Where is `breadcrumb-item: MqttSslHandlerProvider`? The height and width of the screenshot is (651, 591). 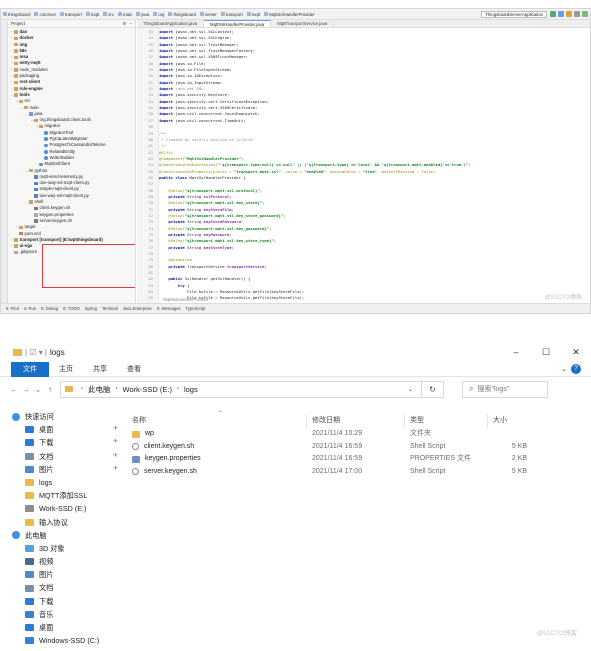 breadcrumb-item: MqttSslHandlerProvider is located at coordinates (289, 14).